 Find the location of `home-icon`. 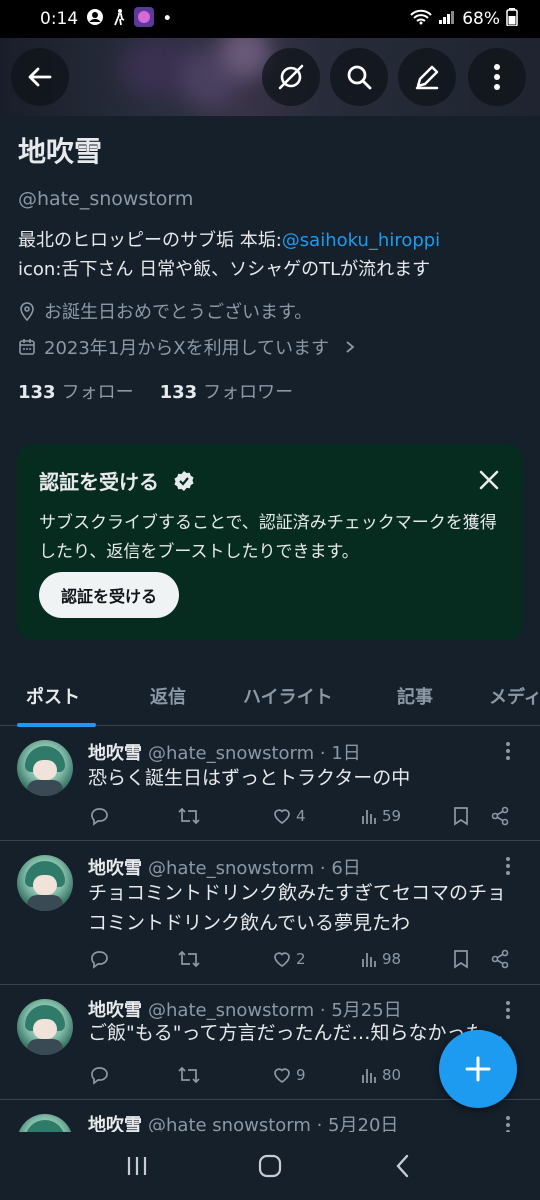

home-icon is located at coordinates (270, 1166).